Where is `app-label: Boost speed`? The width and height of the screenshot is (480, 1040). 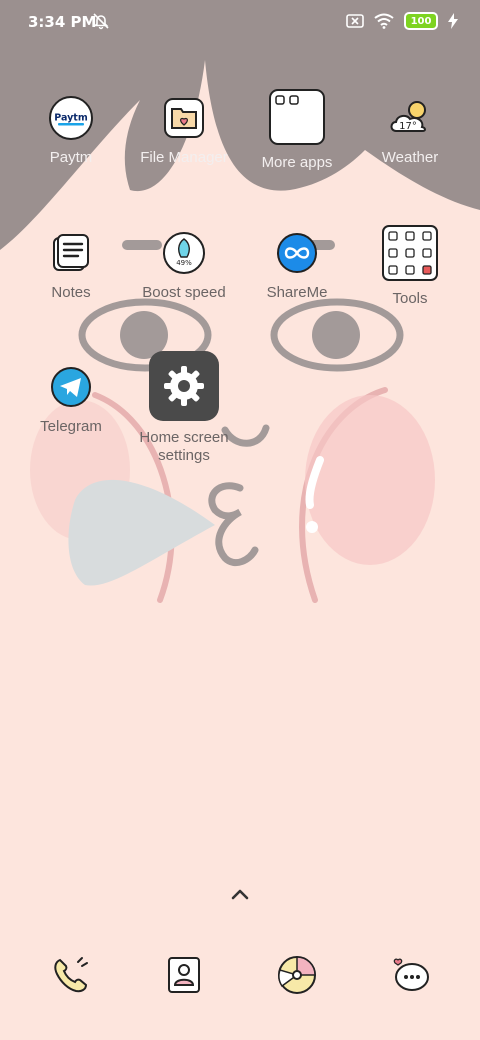 app-label: Boost speed is located at coordinates (184, 292).